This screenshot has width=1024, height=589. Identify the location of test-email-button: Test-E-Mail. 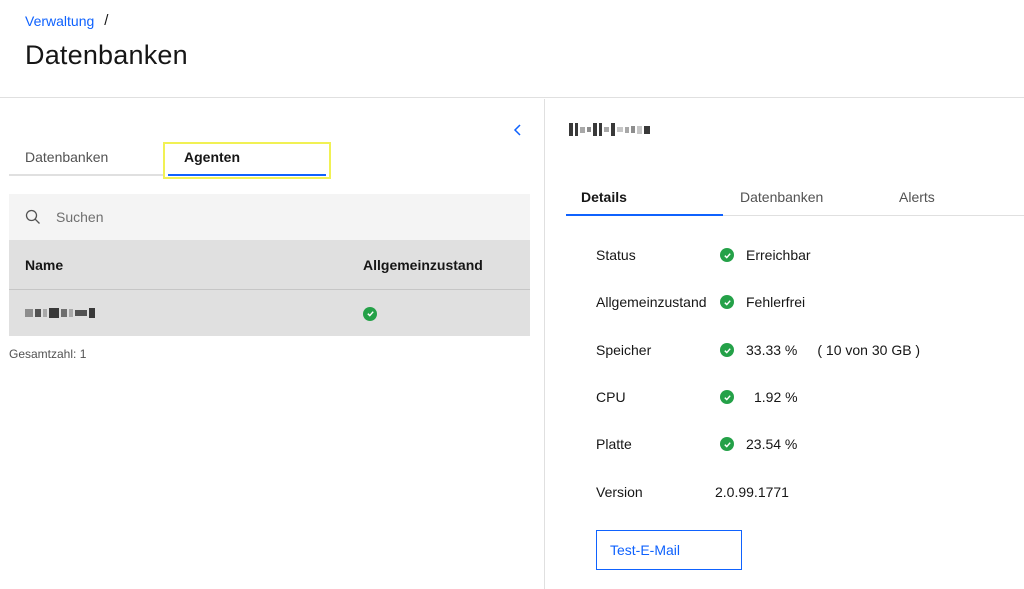
(669, 550).